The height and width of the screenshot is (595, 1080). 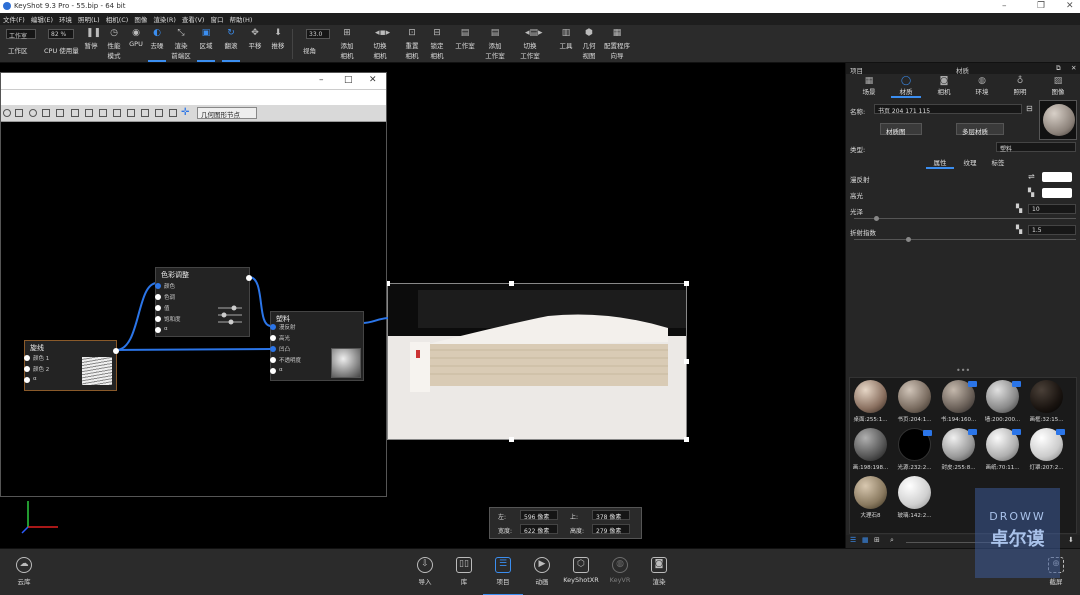 I want to click on width-field: 622 像素, so click(x=539, y=529).